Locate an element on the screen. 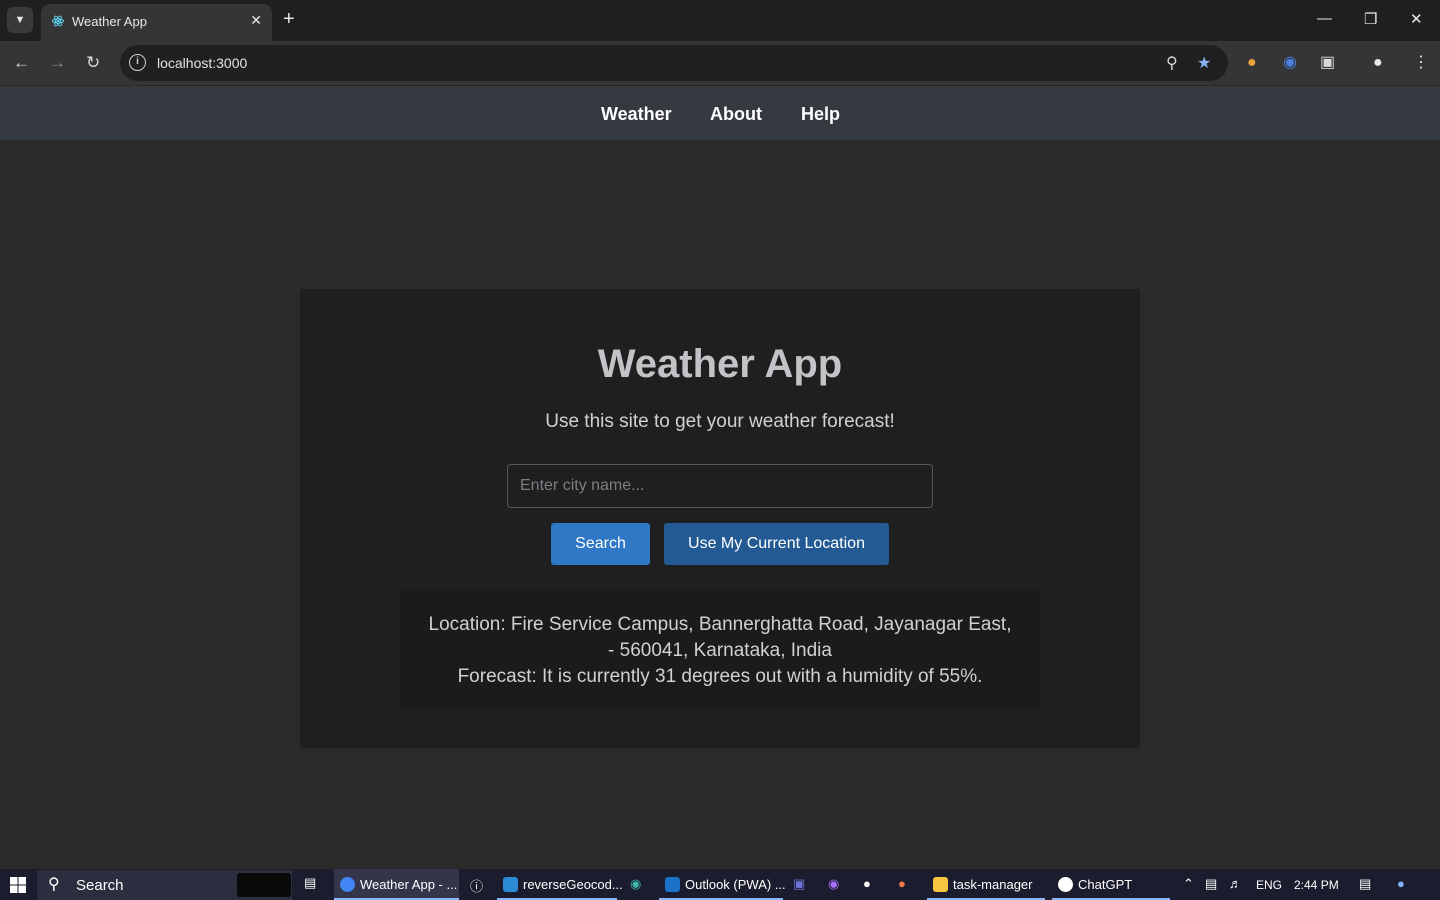 This screenshot has height=900, width=1440. teams-icon: ▣ is located at coordinates (799, 884).